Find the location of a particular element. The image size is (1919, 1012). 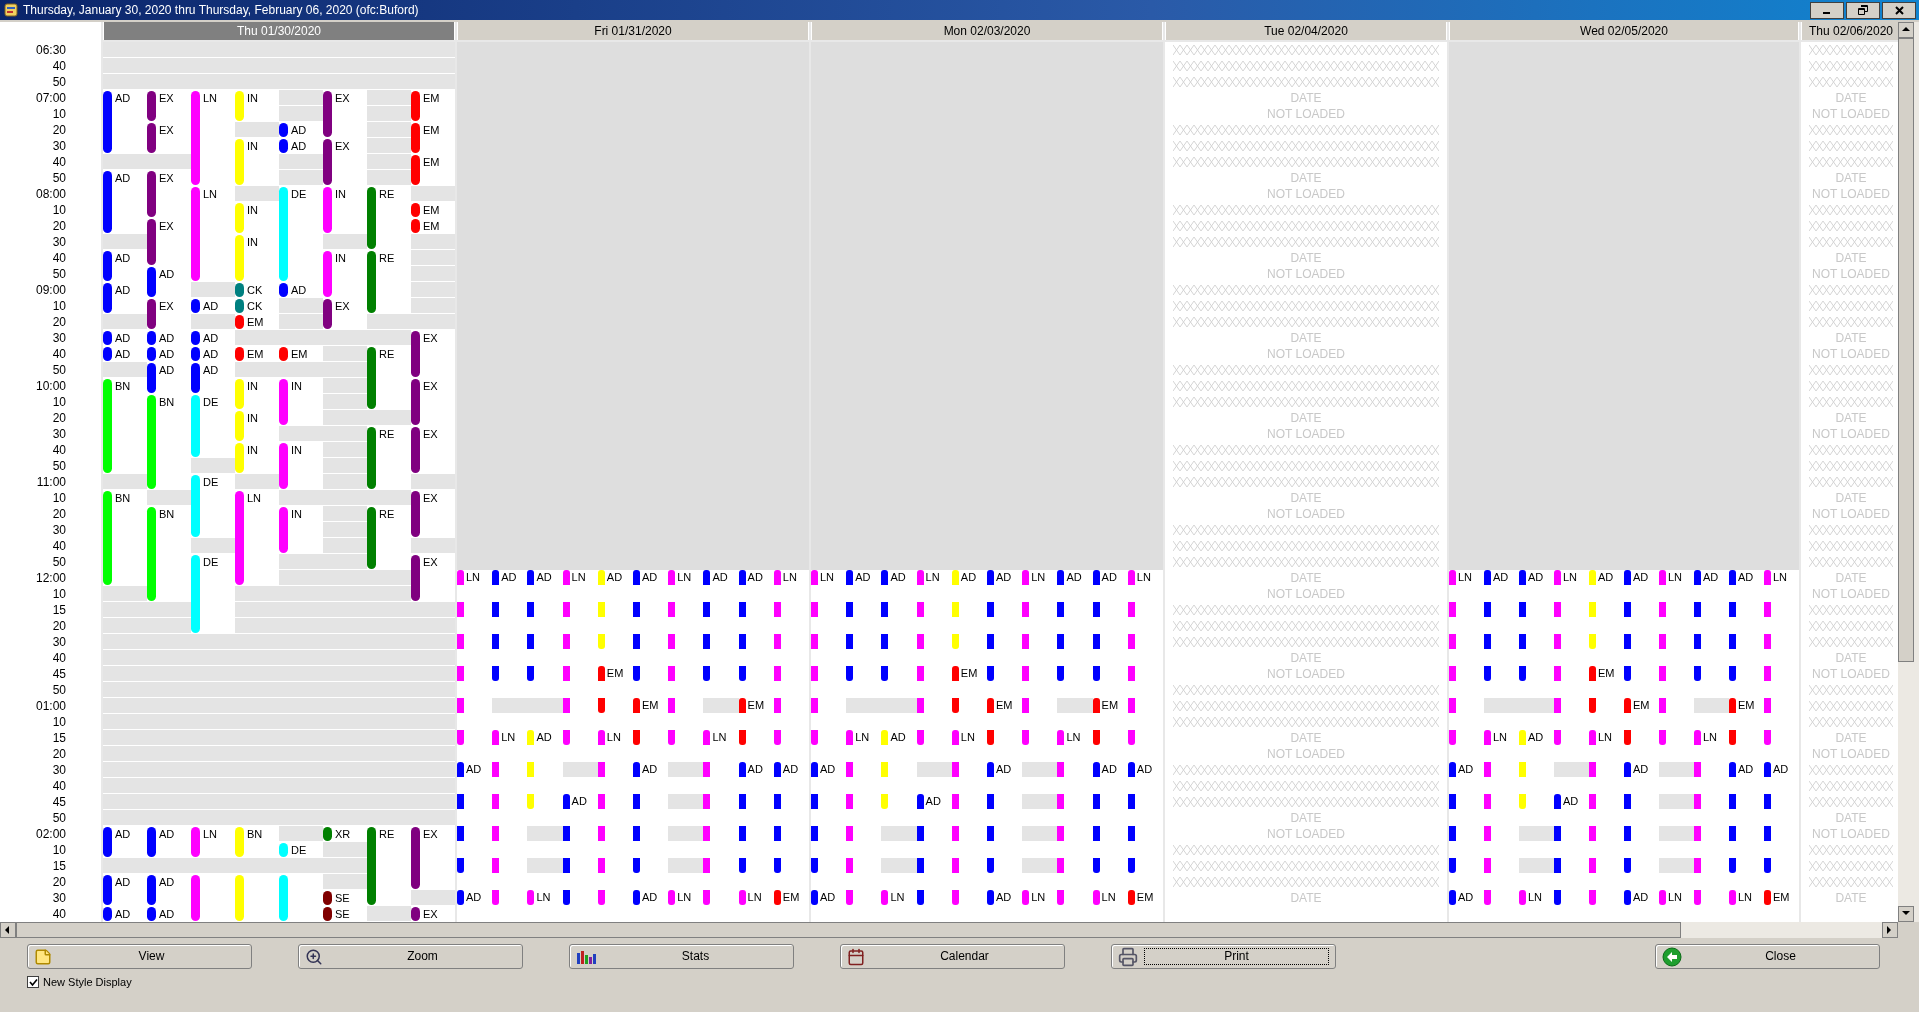

print-button: Print is located at coordinates (1223, 956).